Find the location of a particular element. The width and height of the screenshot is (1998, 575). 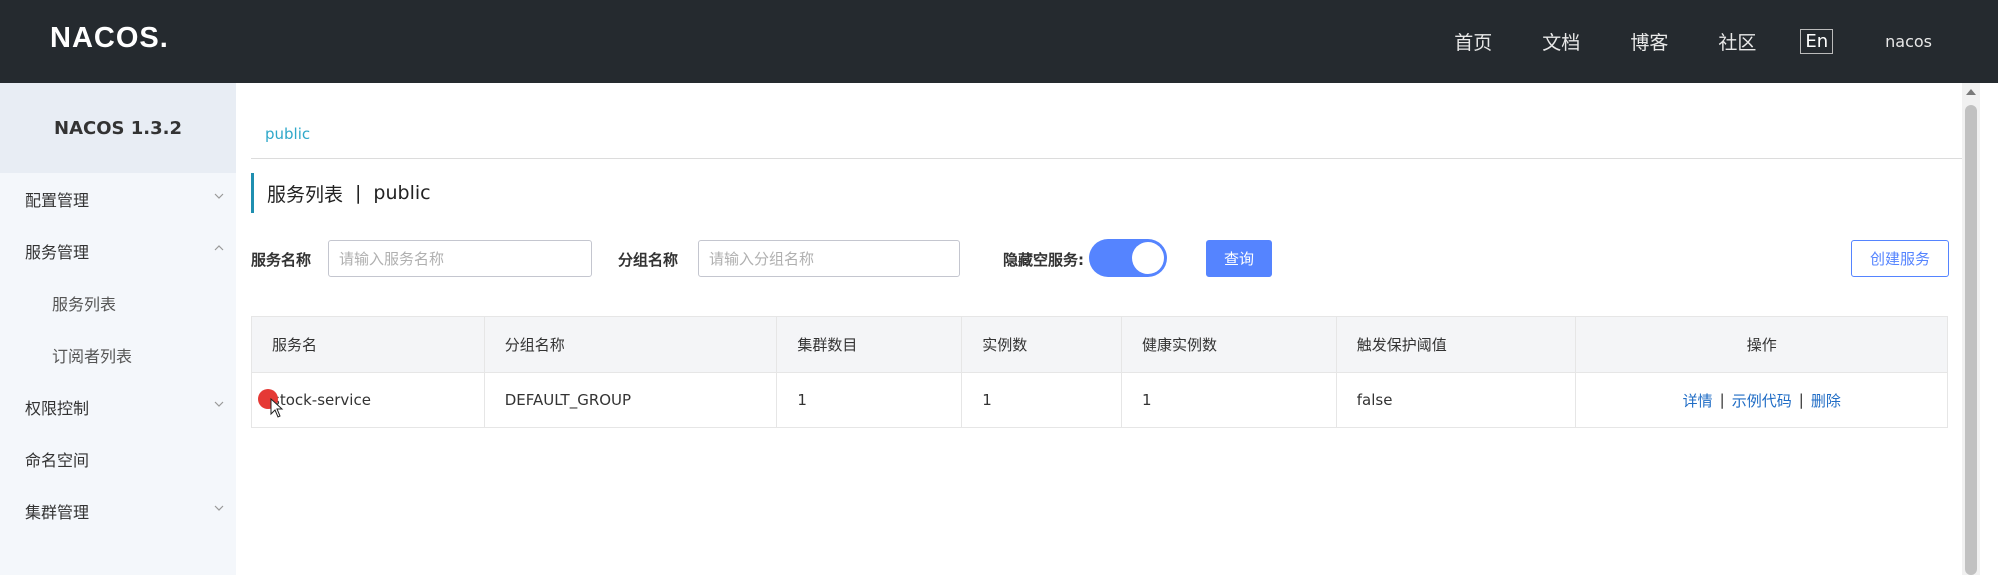

cluster-count-cell: 1 is located at coordinates (870, 400).